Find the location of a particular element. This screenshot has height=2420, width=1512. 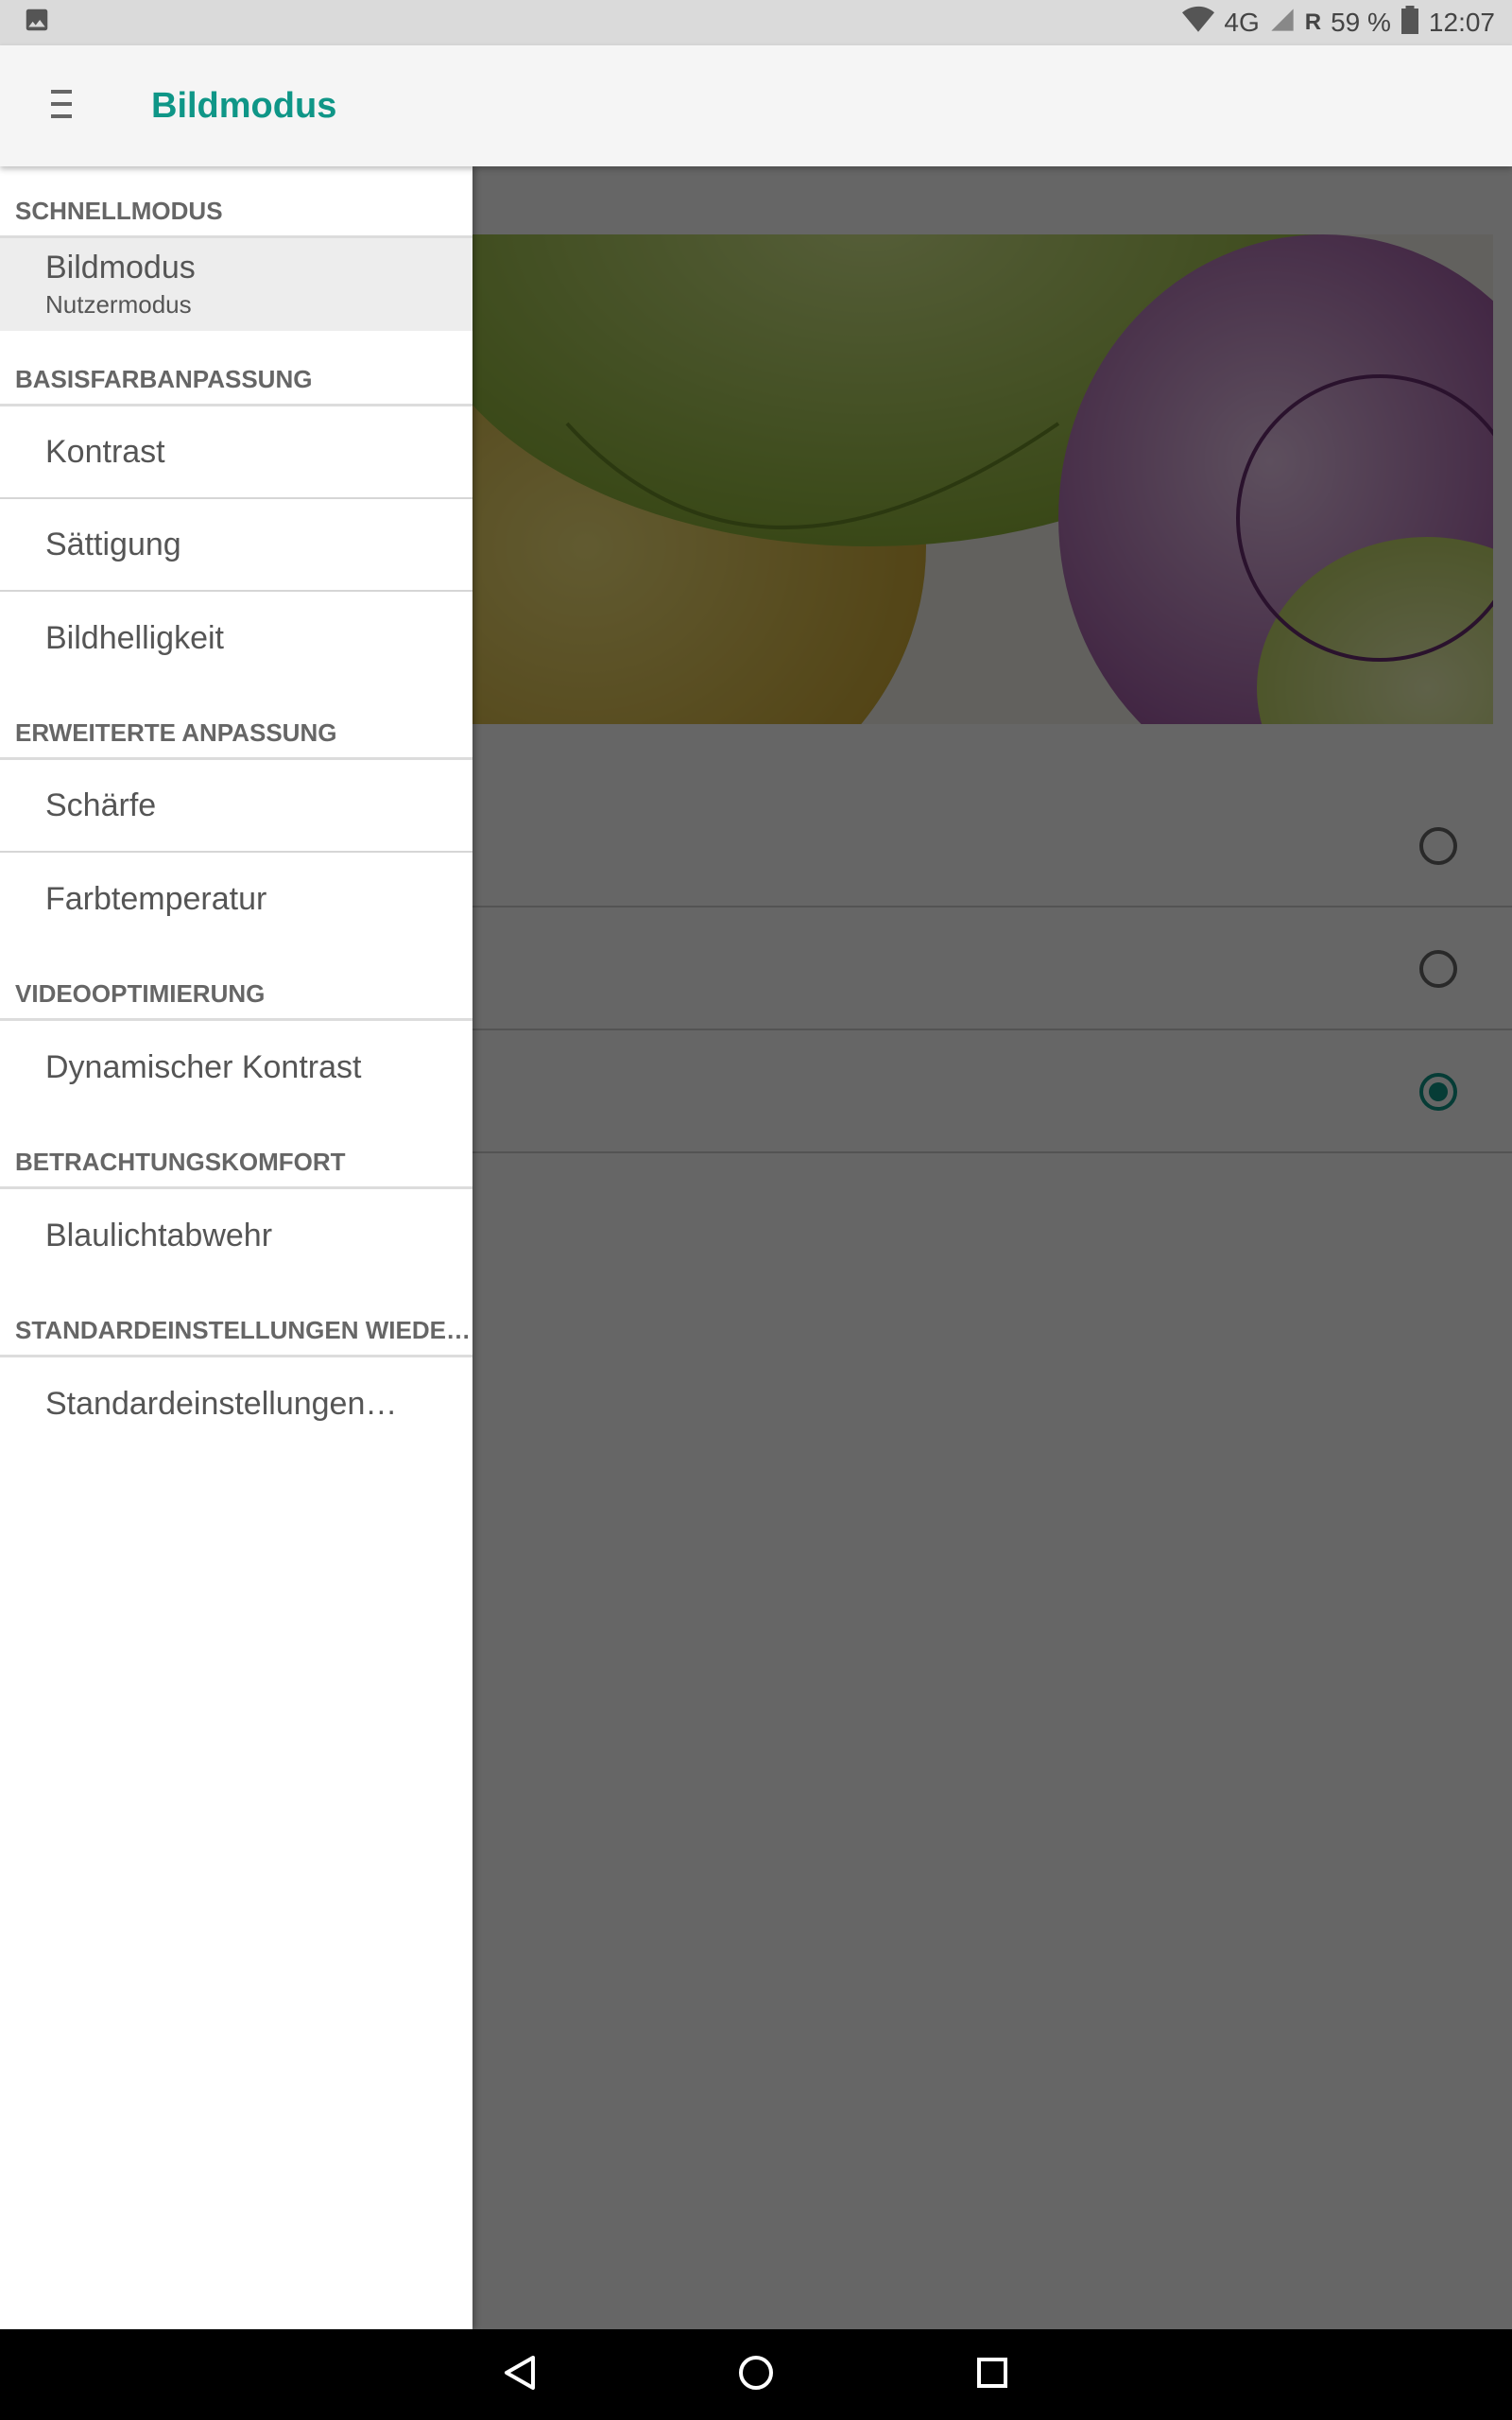

home-button is located at coordinates (756, 2375).